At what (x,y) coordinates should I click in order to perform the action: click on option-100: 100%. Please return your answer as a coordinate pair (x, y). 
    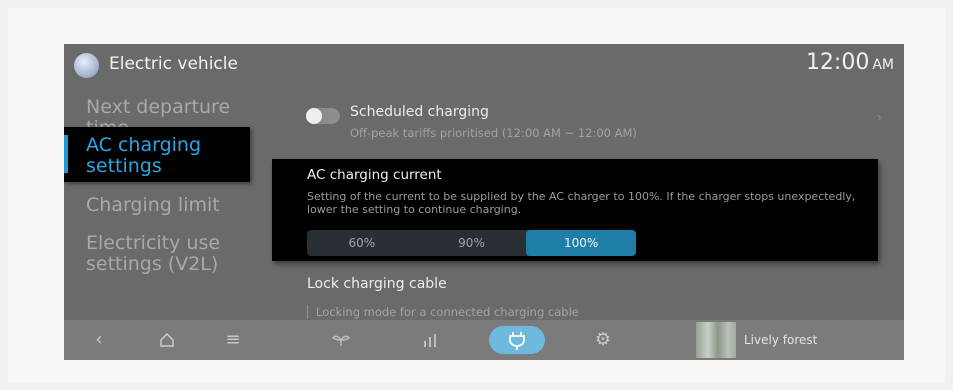
    Looking at the image, I should click on (581, 243).